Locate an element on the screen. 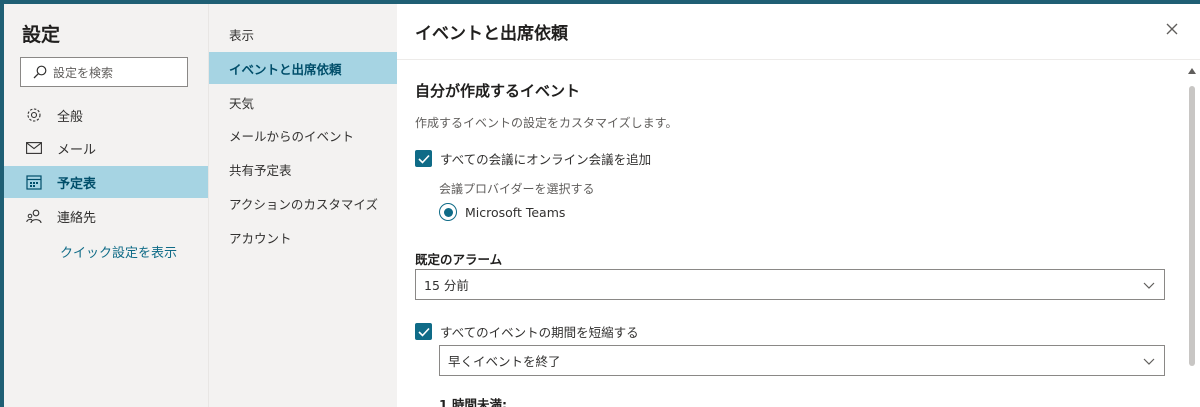 The image size is (1200, 407). online-meeting-checkbox-row: すべての会議にオンライン会議を追加 is located at coordinates (533, 158).